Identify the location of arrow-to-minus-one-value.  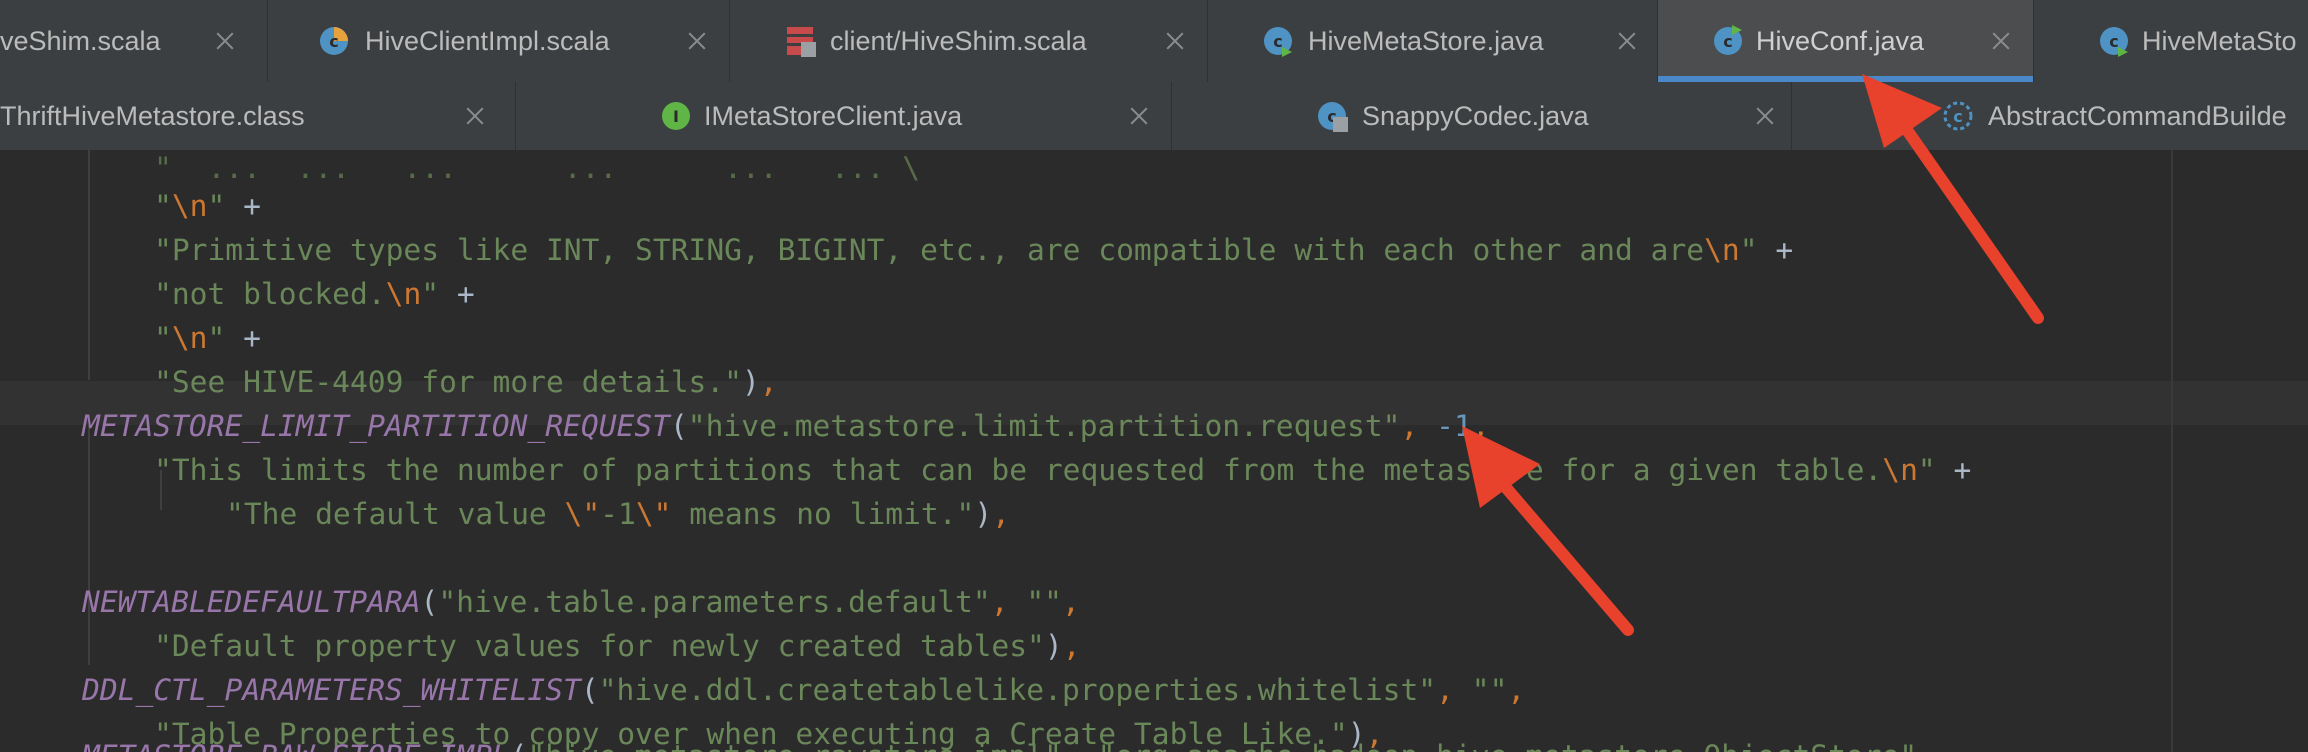
(1548, 531).